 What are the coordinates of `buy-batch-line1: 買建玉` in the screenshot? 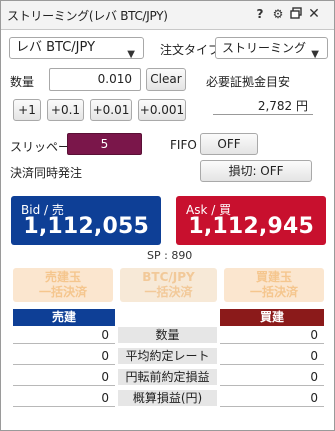 It's located at (273, 277).